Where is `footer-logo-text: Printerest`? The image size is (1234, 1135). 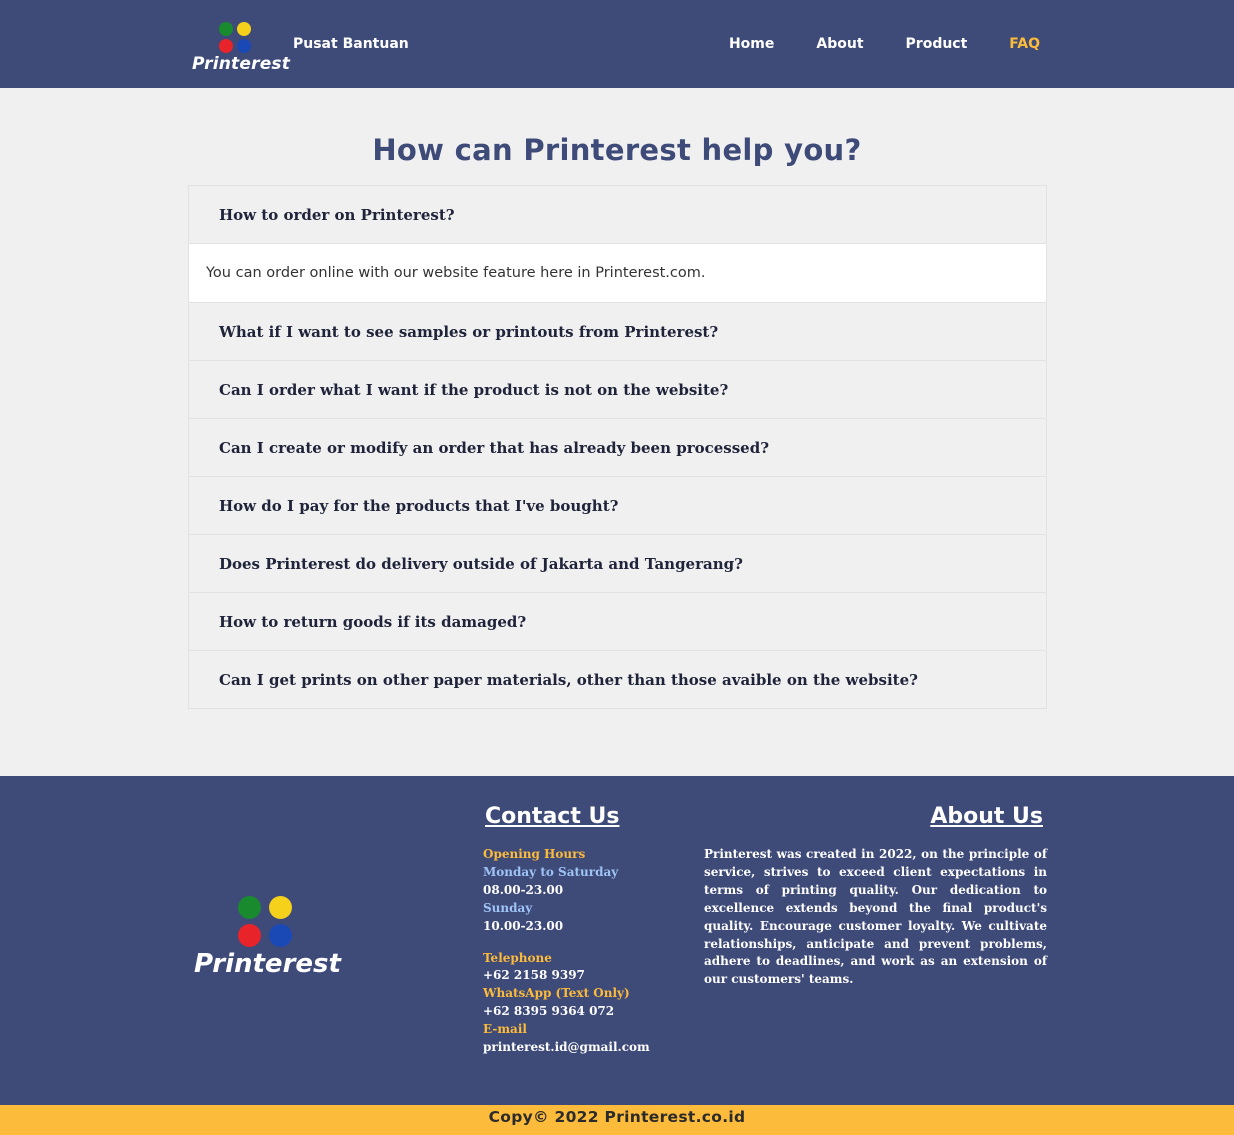 footer-logo-text: Printerest is located at coordinates (267, 964).